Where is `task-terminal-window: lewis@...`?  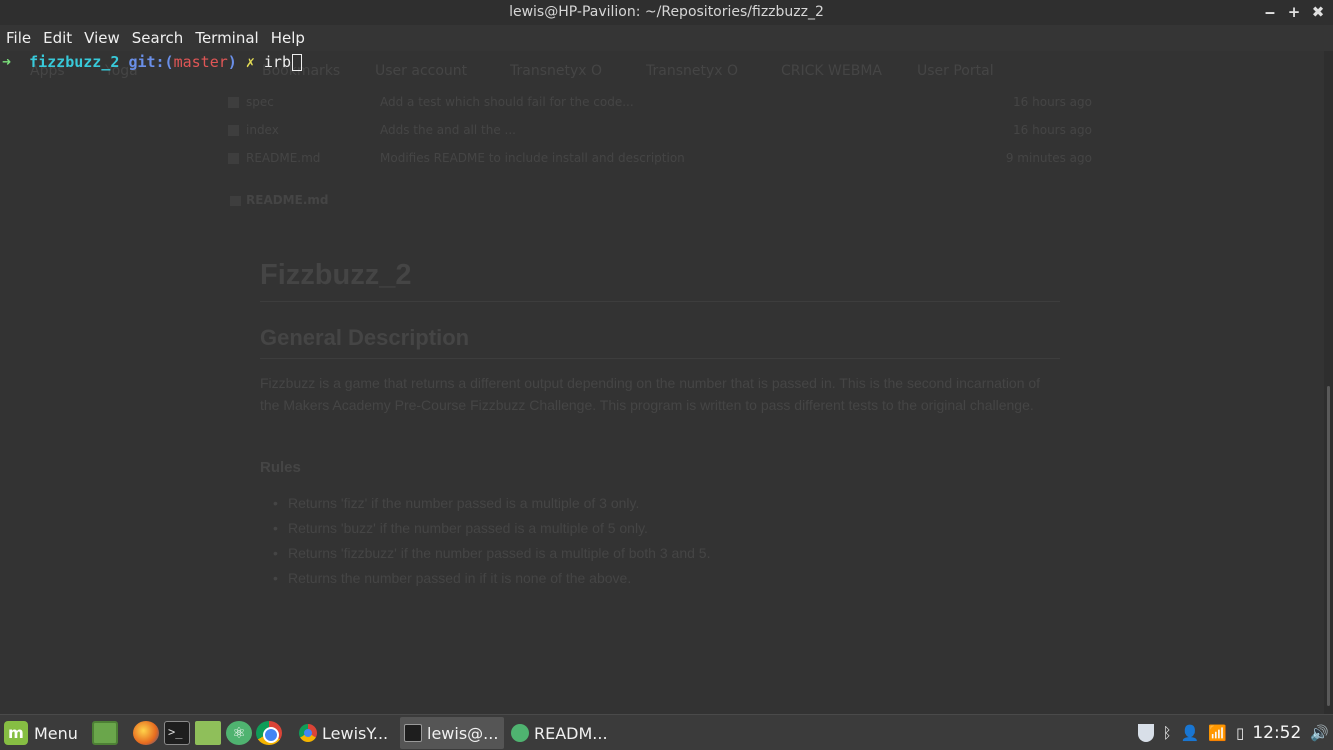
task-terminal-window: lewis@... is located at coordinates (452, 733).